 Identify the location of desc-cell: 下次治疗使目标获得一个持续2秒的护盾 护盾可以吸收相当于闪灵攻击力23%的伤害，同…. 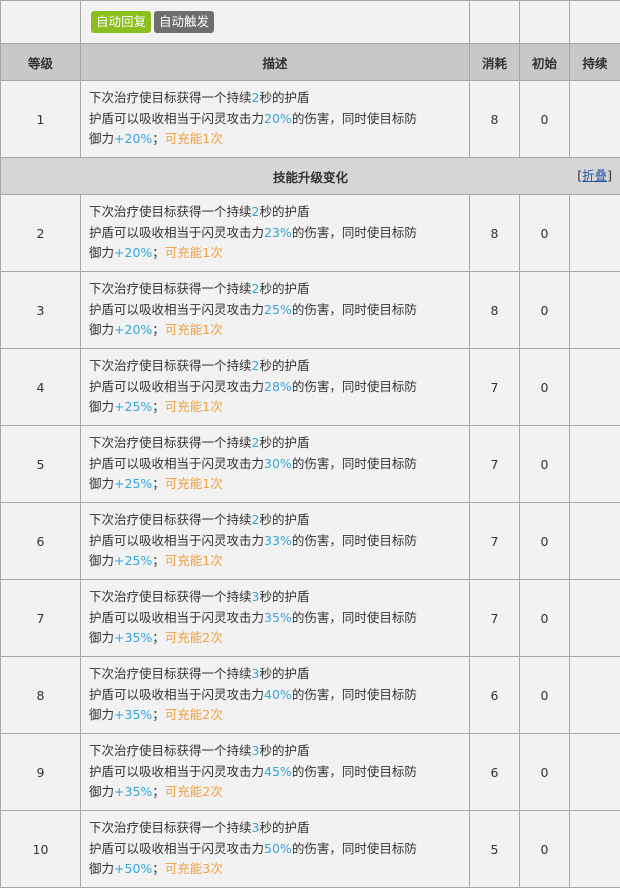
(275, 233).